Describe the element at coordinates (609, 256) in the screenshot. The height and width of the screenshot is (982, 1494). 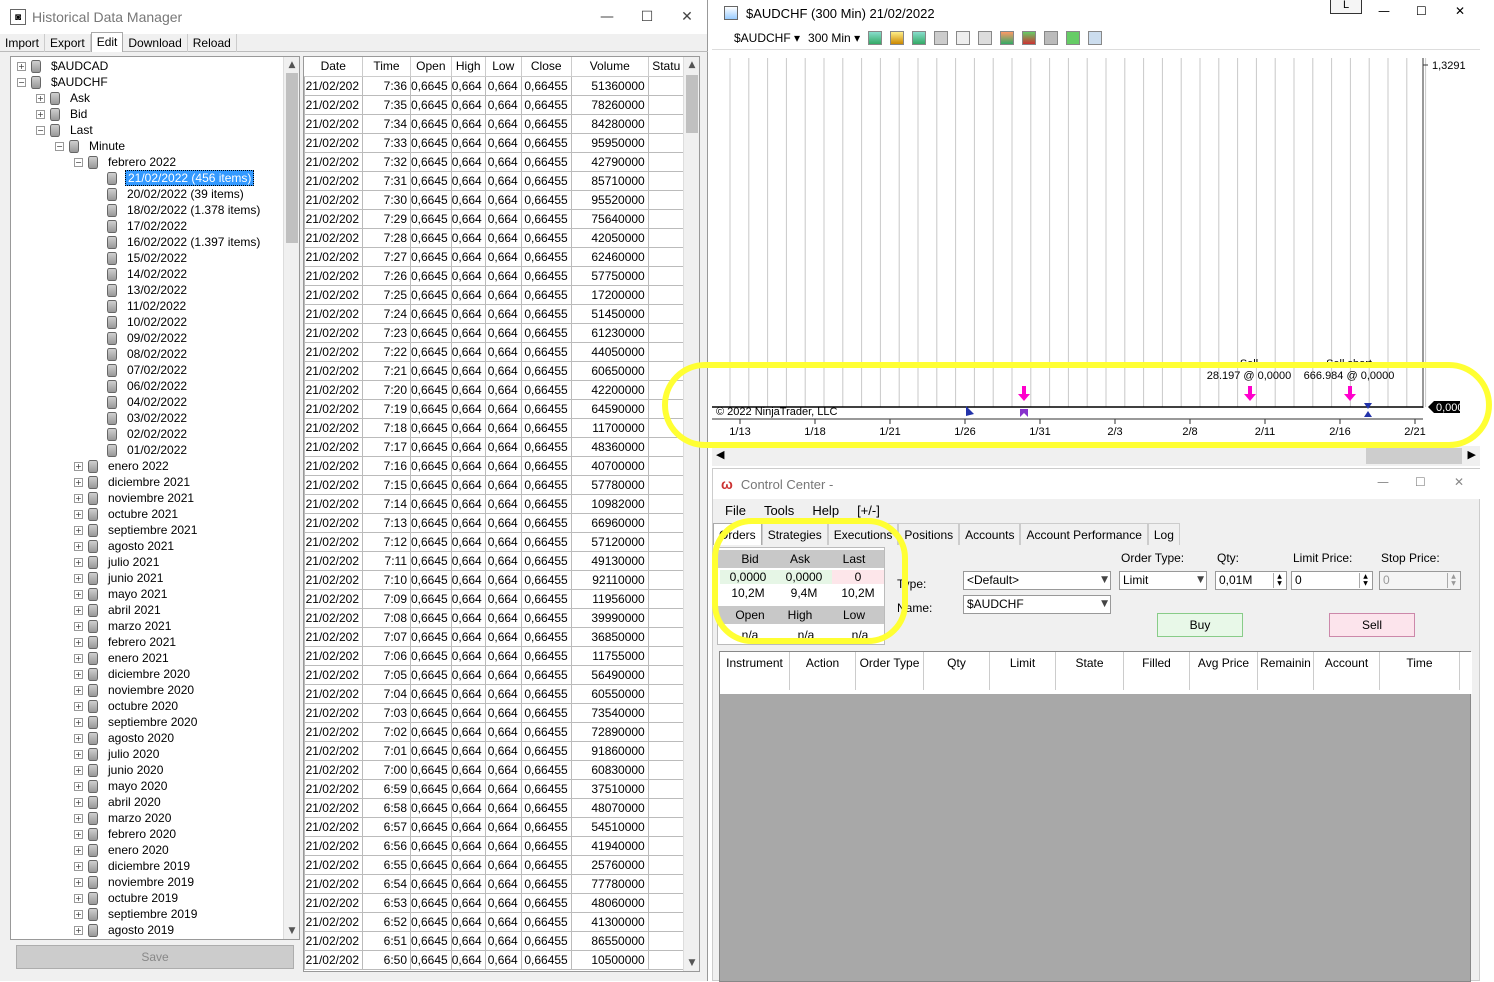
I see `table-cell: 62460000` at that location.